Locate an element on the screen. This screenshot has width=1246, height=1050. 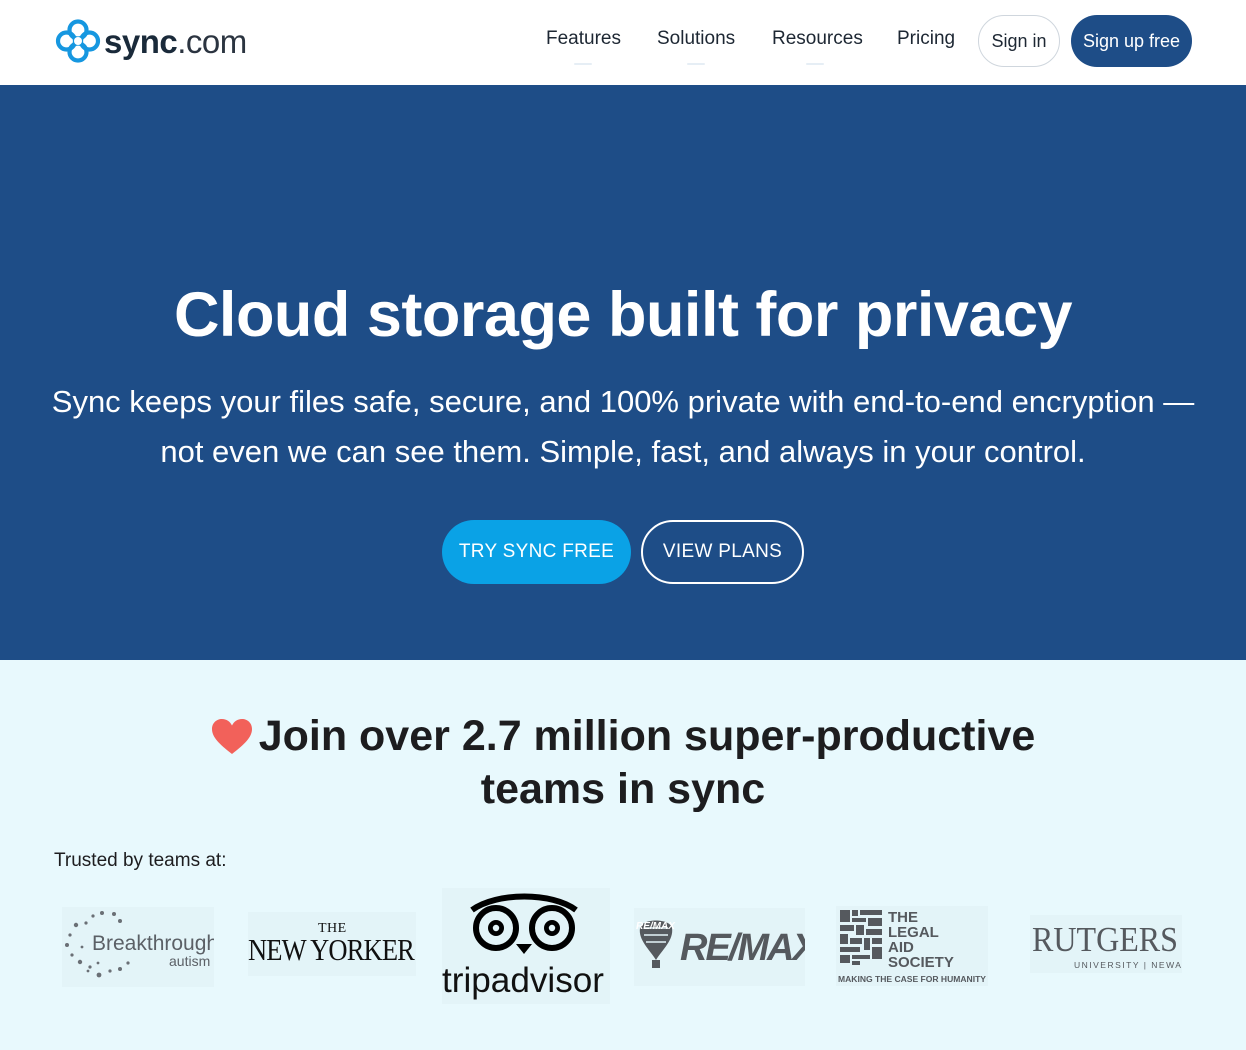
logo-rutgers: RUTGERS UNIVERSITY | NEWARK is located at coordinates (1106, 944).